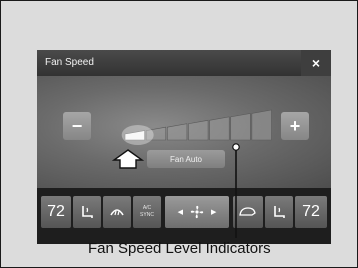  I want to click on fan-decrease-button: −, so click(77, 126).